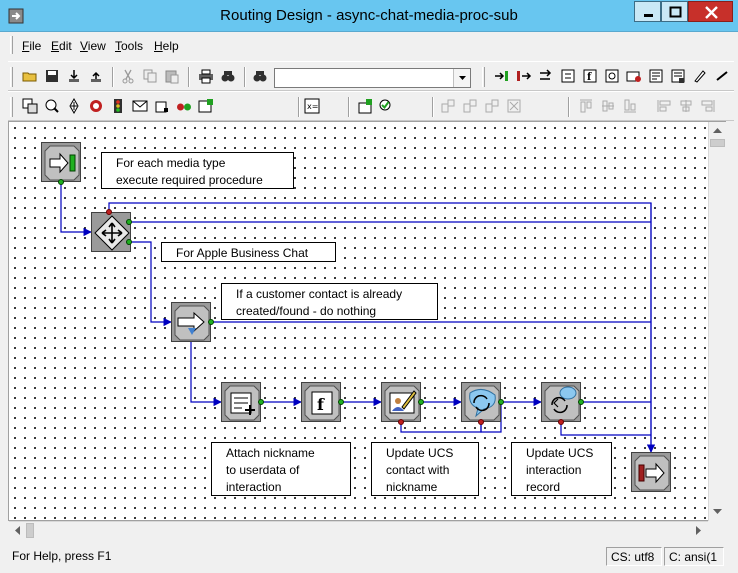  I want to click on cut-icon, so click(128, 76).